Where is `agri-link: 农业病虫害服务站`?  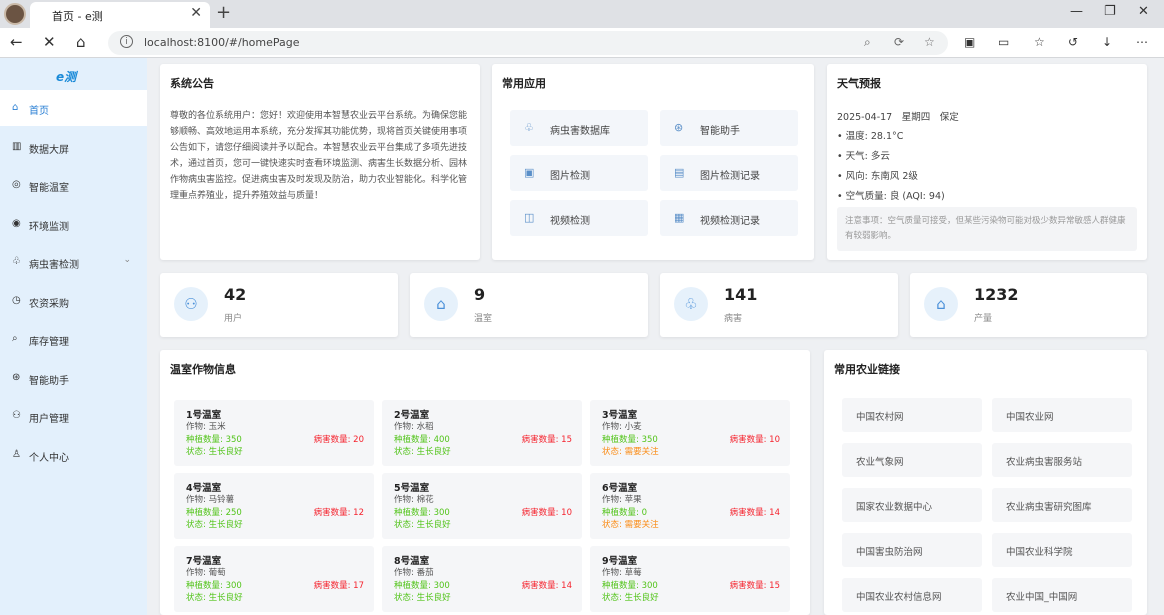
agri-link: 农业病虫害服务站 is located at coordinates (1062, 460).